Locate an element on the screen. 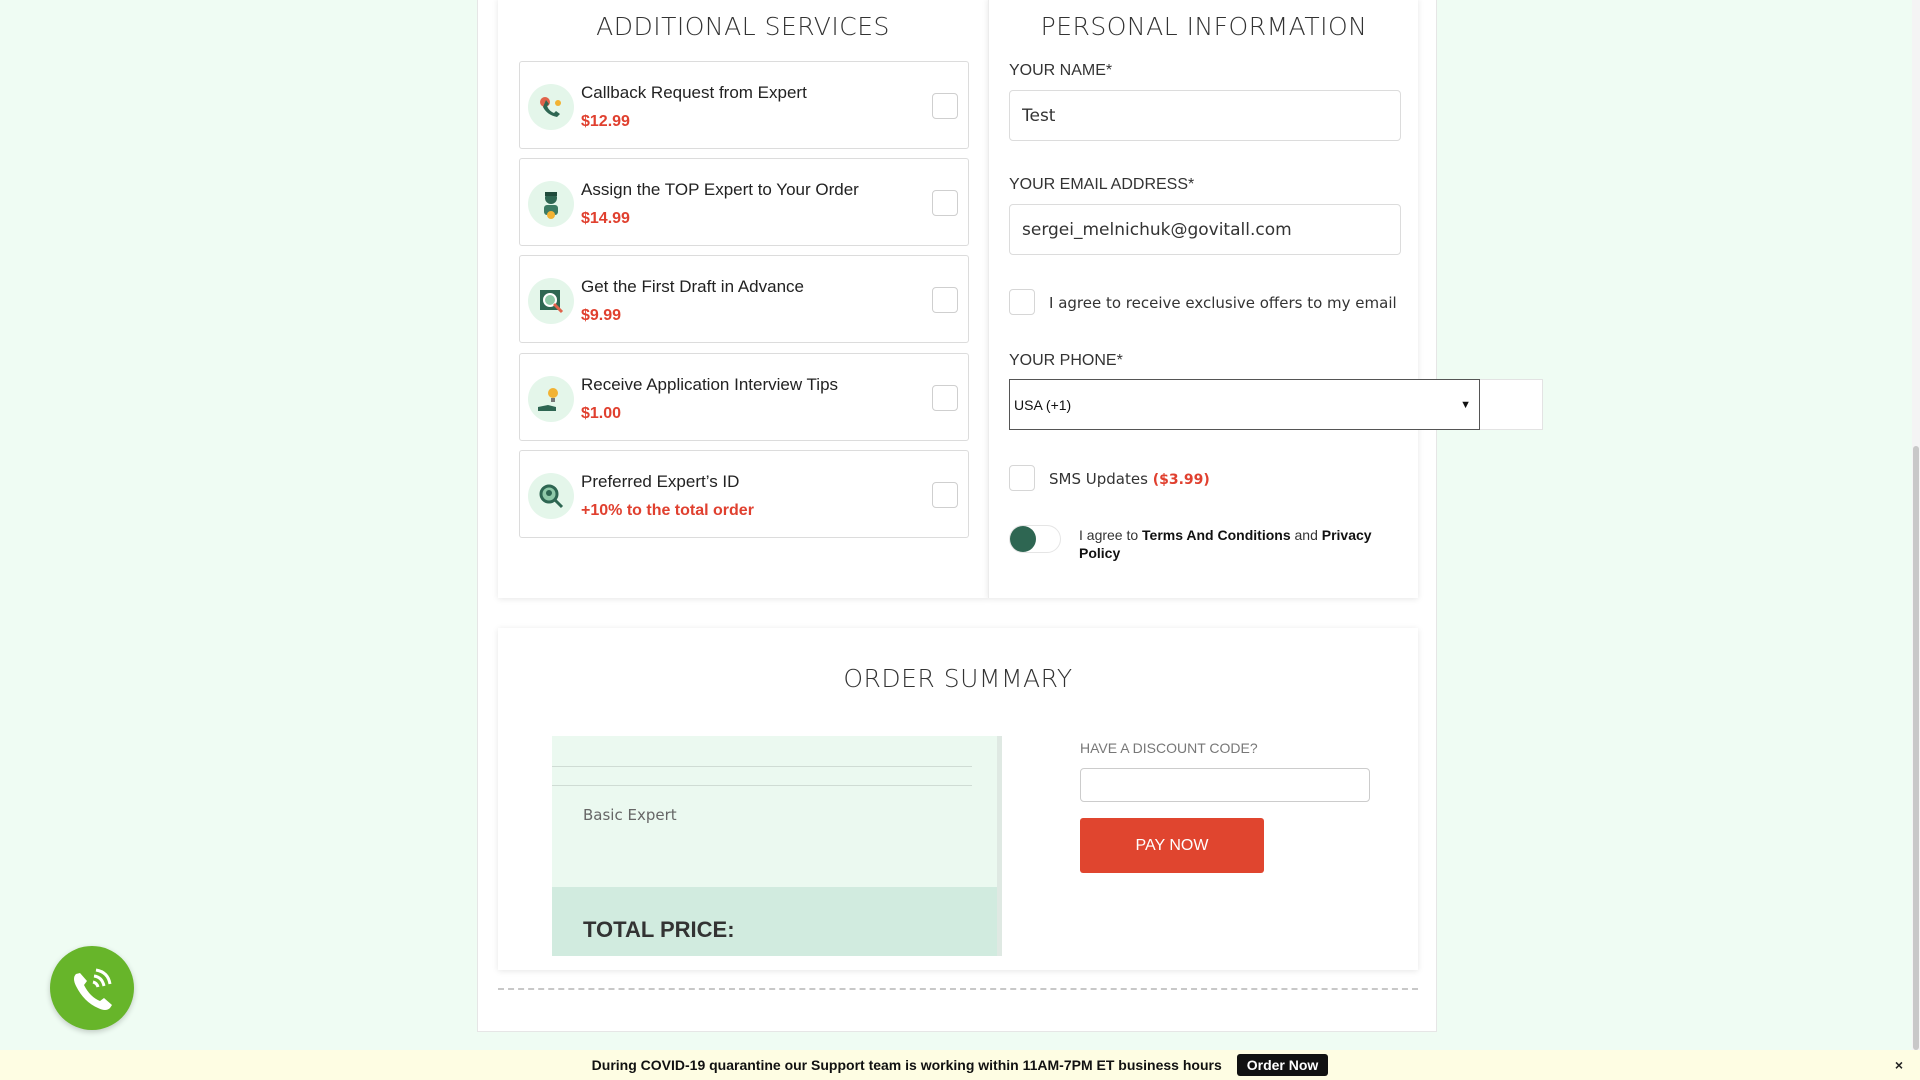 Image resolution: width=1920 pixels, height=1080 pixels. close-icon: × is located at coordinates (1899, 1065).